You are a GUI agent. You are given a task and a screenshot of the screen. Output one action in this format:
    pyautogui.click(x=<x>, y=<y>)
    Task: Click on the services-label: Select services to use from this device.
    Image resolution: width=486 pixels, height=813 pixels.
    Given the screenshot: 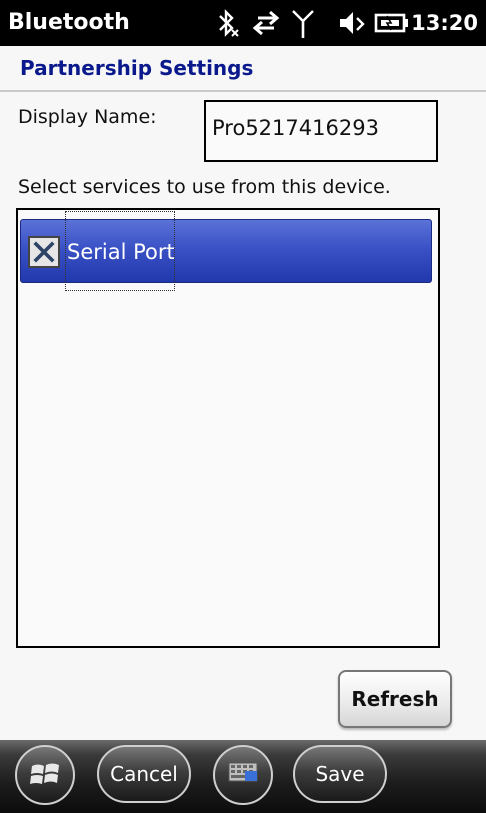 What is the action you would take?
    pyautogui.click(x=204, y=187)
    